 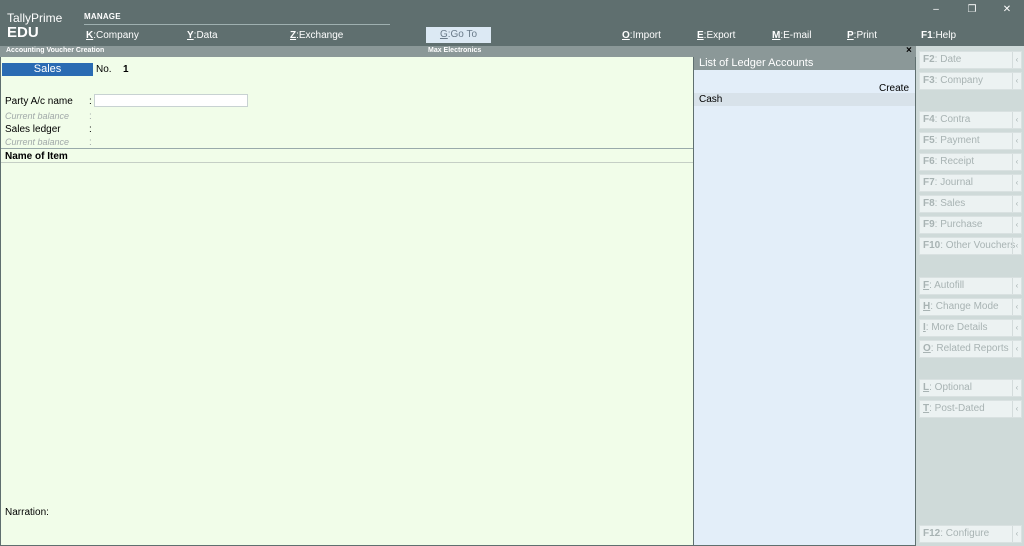 What do you see at coordinates (909, 50) in the screenshot?
I see `screen-close-icon: ×` at bounding box center [909, 50].